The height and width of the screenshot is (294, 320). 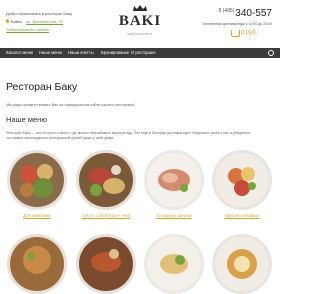 I want to click on menu-card-label: Закуски холодные, so click(x=242, y=215).